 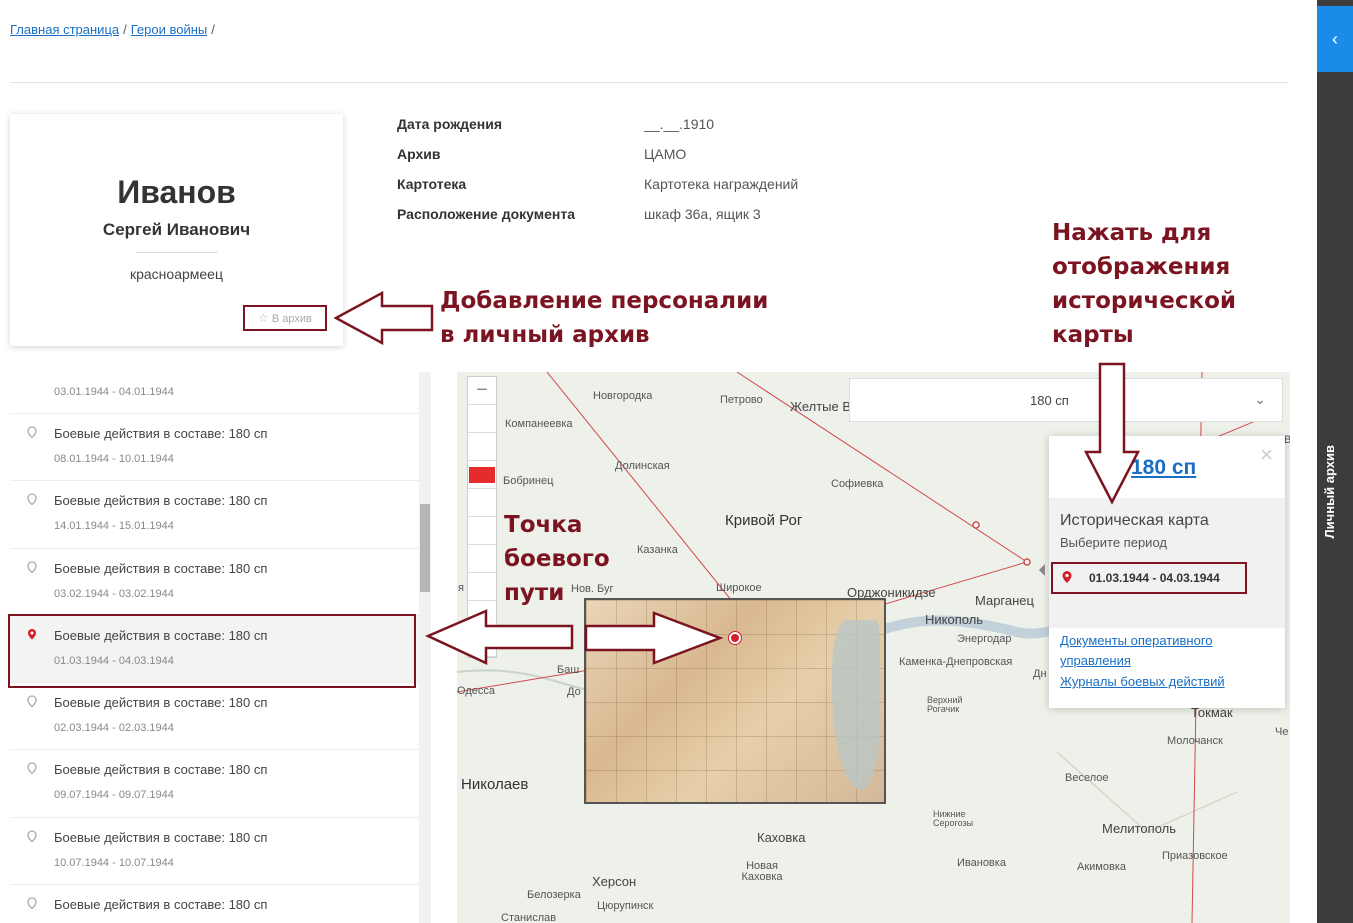 What do you see at coordinates (1260, 399) in the screenshot?
I see `chevron-down-icon: ⌄` at bounding box center [1260, 399].